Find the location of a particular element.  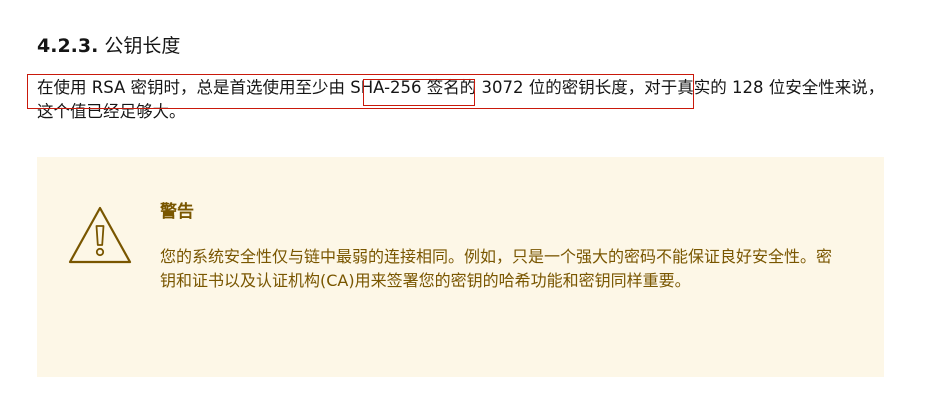

section-heading: 4.2.3. 公钥长度 is located at coordinates (108, 46).